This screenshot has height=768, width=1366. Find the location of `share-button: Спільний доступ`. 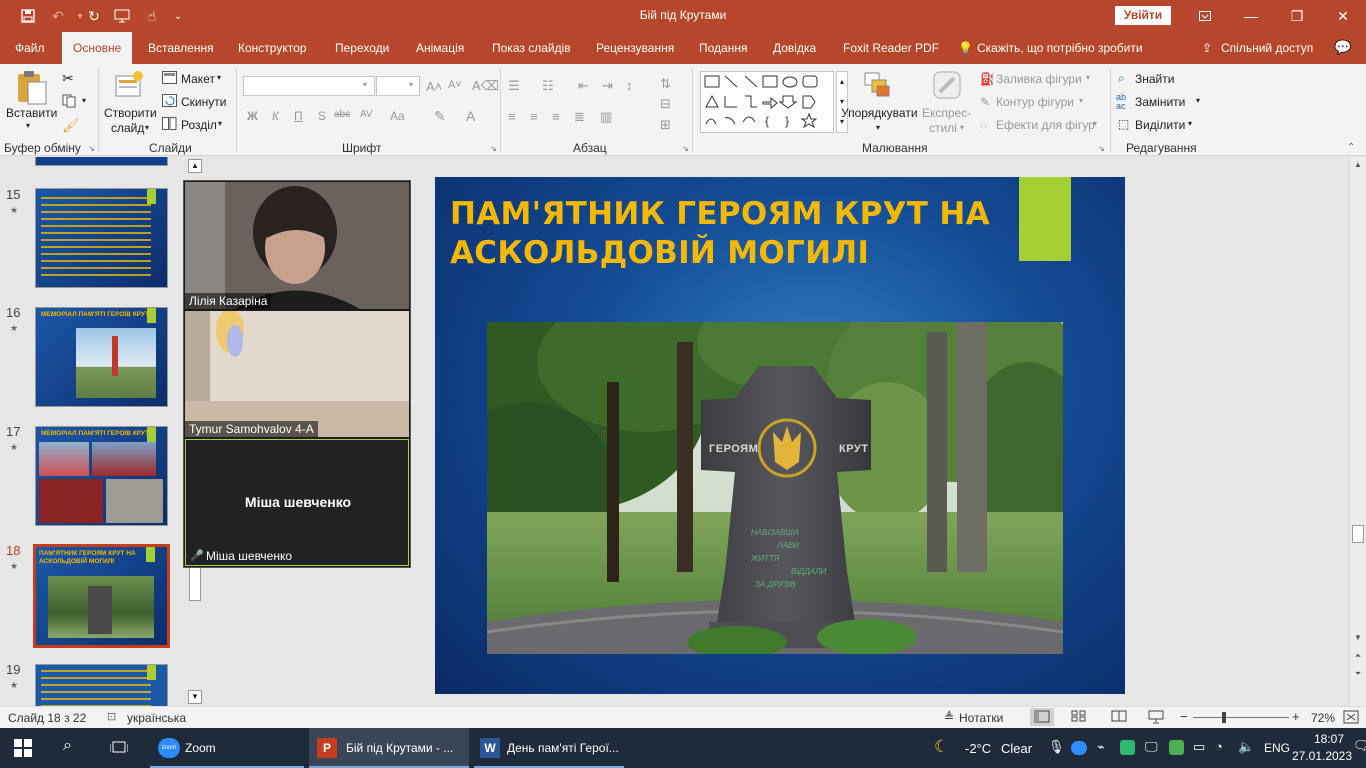

share-button: Спільний доступ is located at coordinates (1267, 48).